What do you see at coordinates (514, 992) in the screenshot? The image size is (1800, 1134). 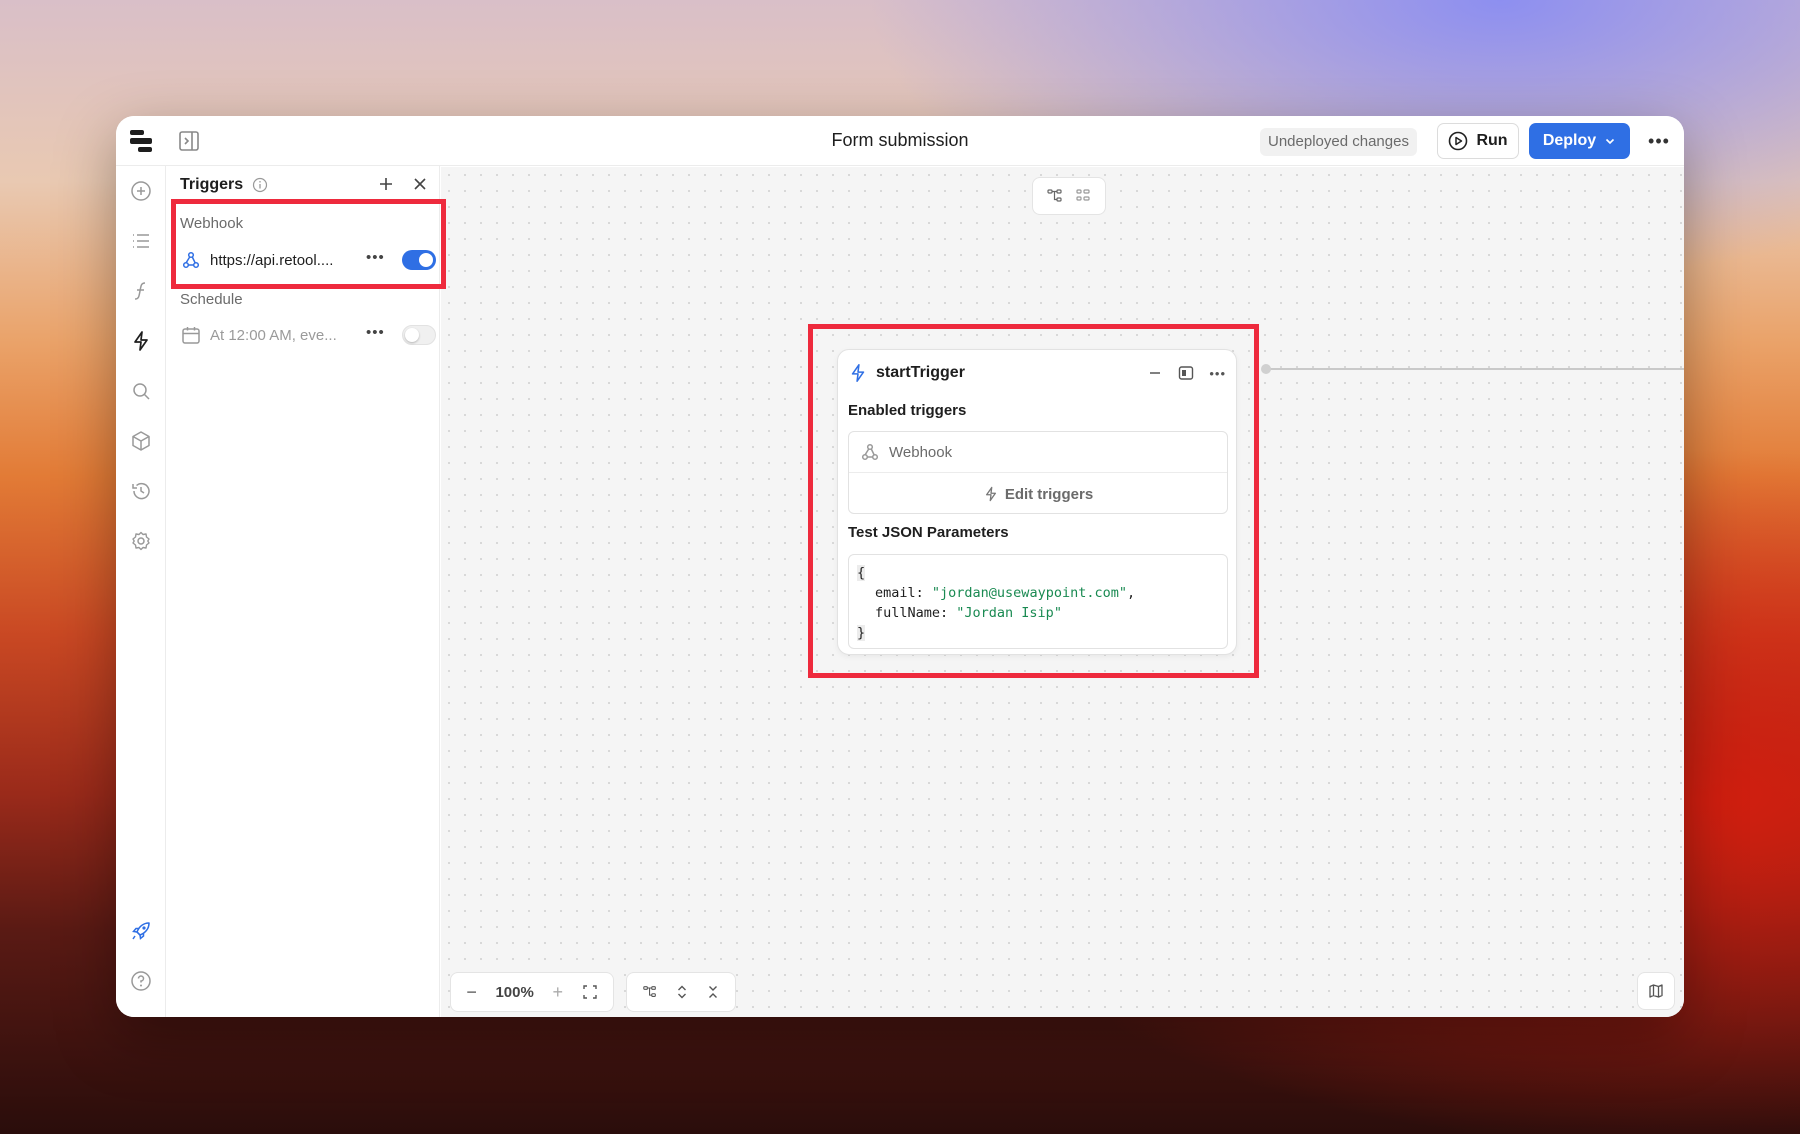 I see `zoom-level: 100%` at bounding box center [514, 992].